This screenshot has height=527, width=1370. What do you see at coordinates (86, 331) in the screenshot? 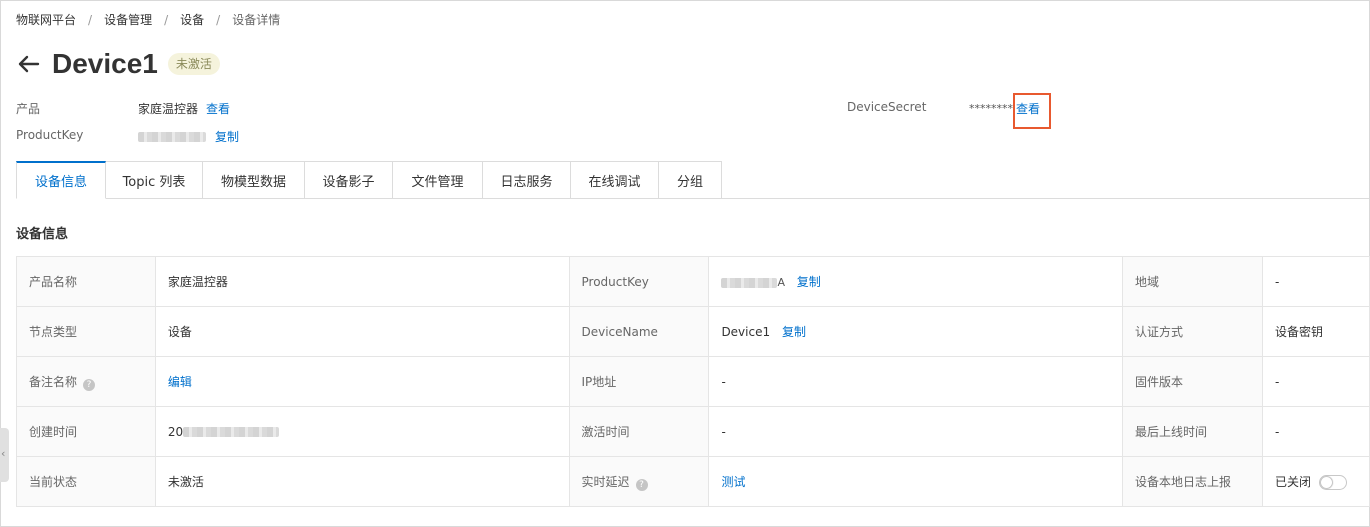
I see `node-type-label: 节点类型` at bounding box center [86, 331].